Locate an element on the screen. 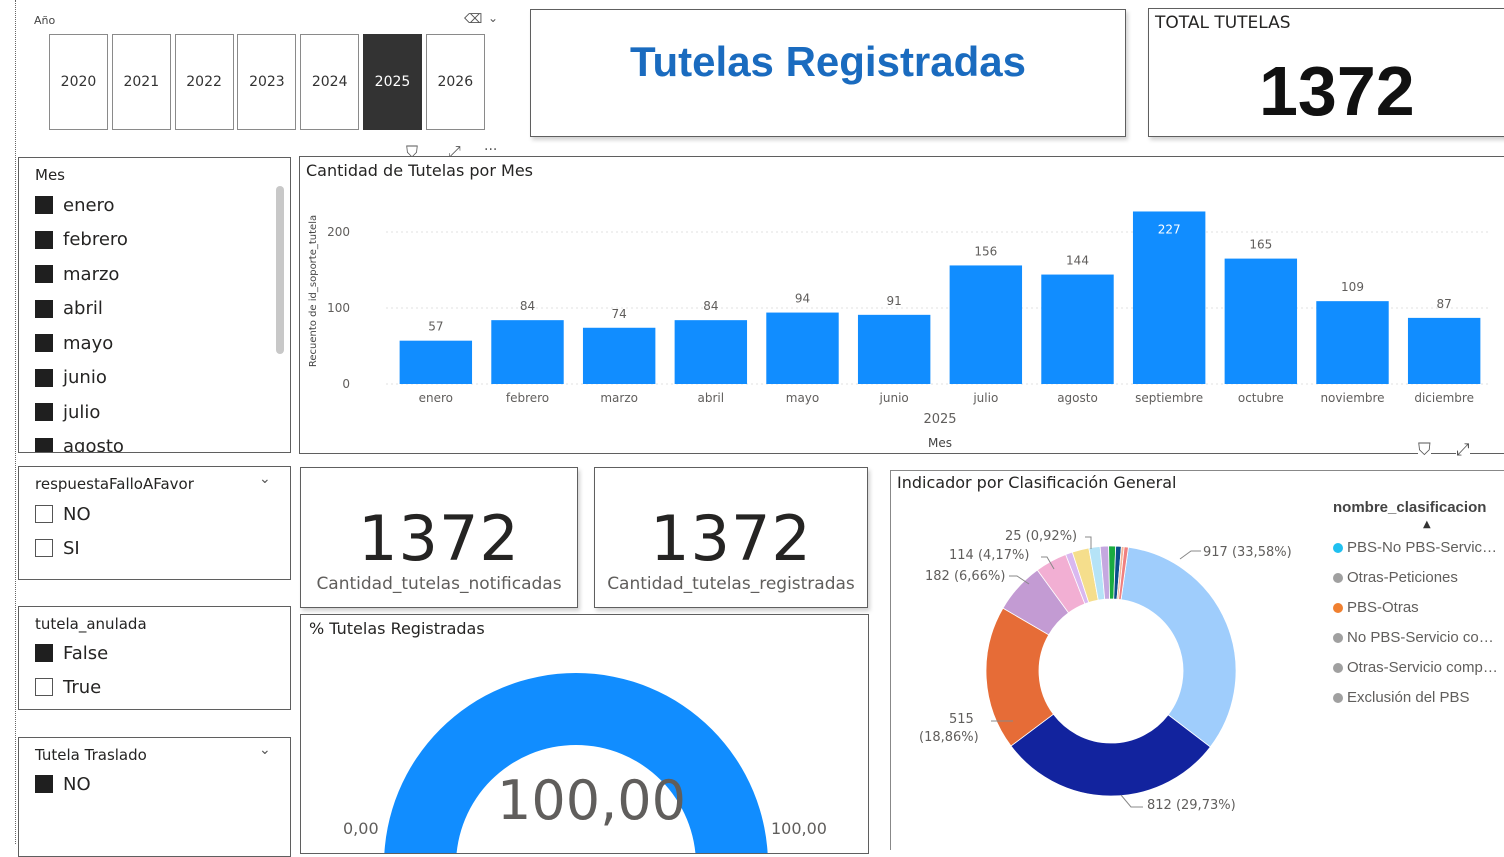  kpi-notificadas-label: Cantidad_tutelas_notificadas is located at coordinates (439, 584).